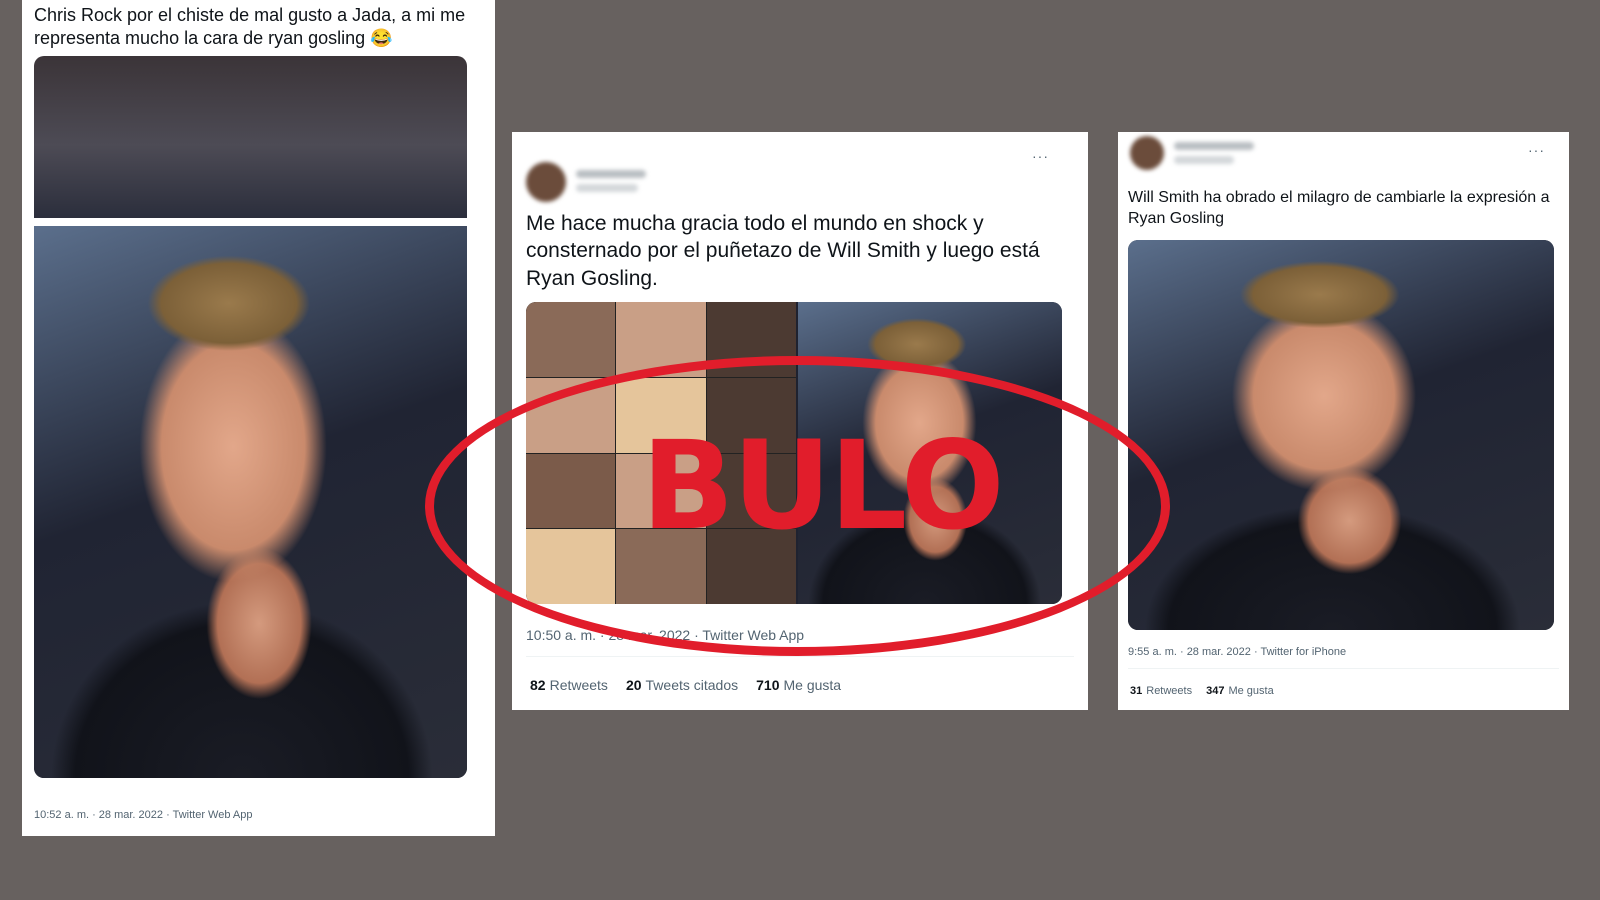 Image resolution: width=1600 pixels, height=900 pixels. What do you see at coordinates (1202, 691) in the screenshot?
I see `tweet-stats: 31 Retweets 347 Me gusta` at bounding box center [1202, 691].